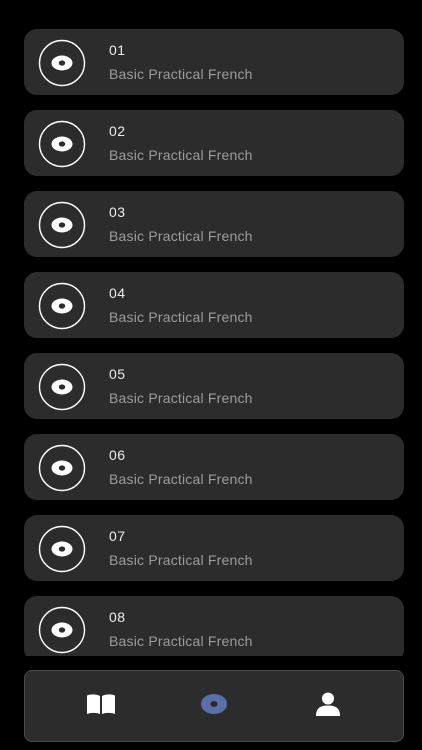  I want to click on track-item: 04 Basic Practical French, so click(214, 305).